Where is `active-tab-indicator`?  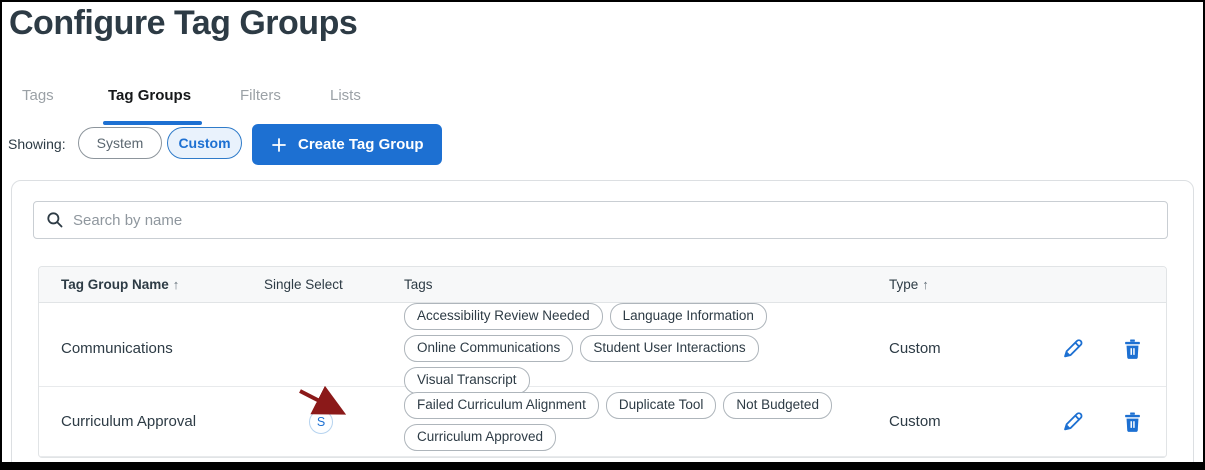 active-tab-indicator is located at coordinates (152, 123).